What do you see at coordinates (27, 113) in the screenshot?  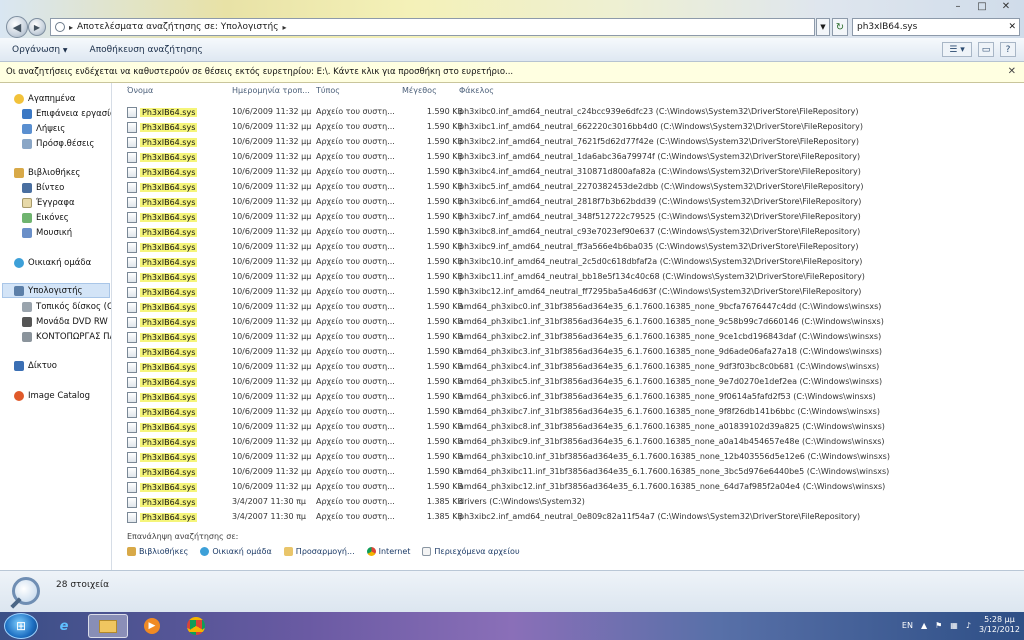 I see `desktop-icon` at bounding box center [27, 113].